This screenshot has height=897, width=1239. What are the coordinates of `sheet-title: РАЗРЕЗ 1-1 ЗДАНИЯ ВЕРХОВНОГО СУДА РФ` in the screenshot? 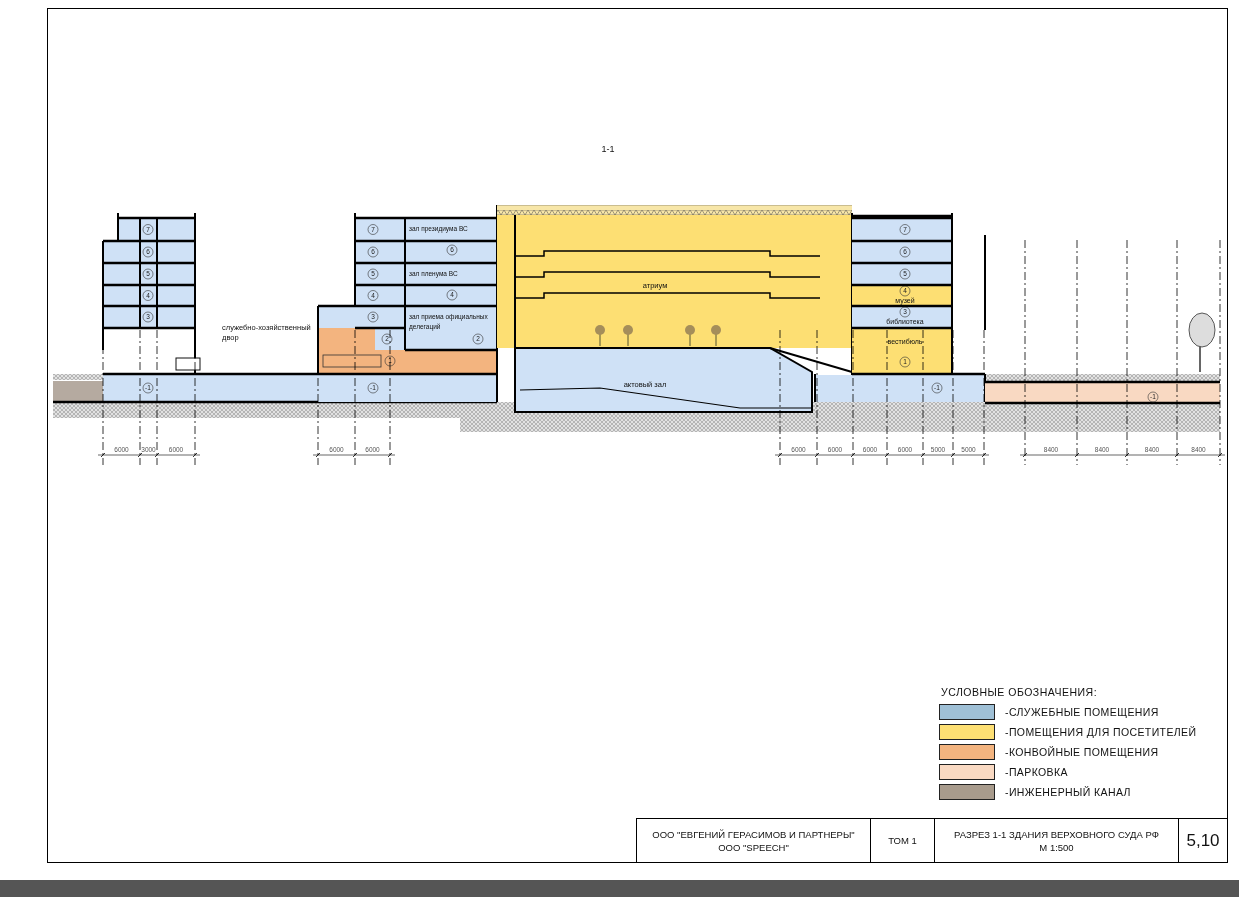 It's located at (1056, 834).